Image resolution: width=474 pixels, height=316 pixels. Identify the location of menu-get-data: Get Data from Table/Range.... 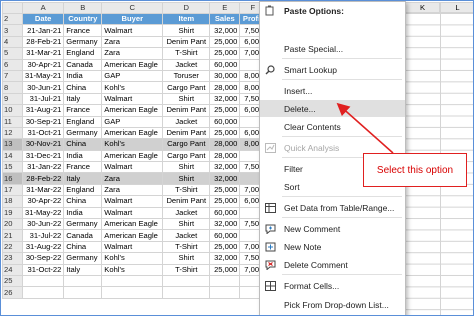
(332, 207).